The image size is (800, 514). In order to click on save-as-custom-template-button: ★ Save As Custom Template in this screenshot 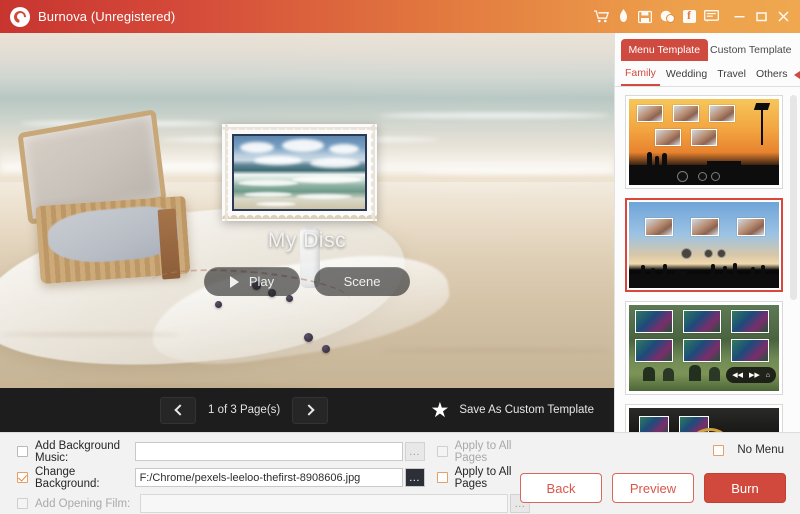, I will do `click(513, 410)`.